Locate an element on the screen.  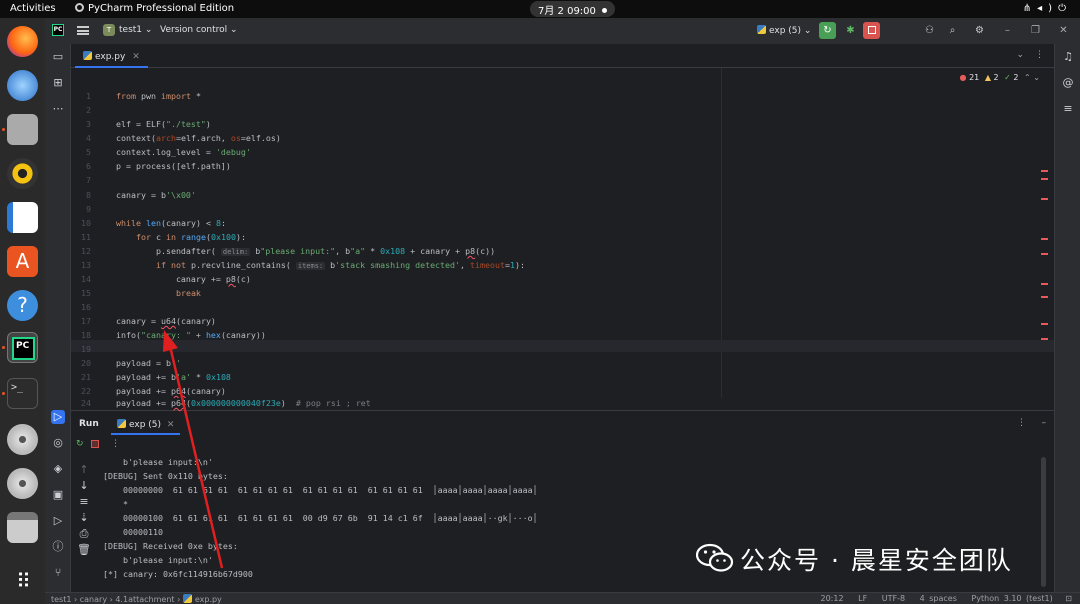
breadcrumb-item: canary is located at coordinates (93, 599).